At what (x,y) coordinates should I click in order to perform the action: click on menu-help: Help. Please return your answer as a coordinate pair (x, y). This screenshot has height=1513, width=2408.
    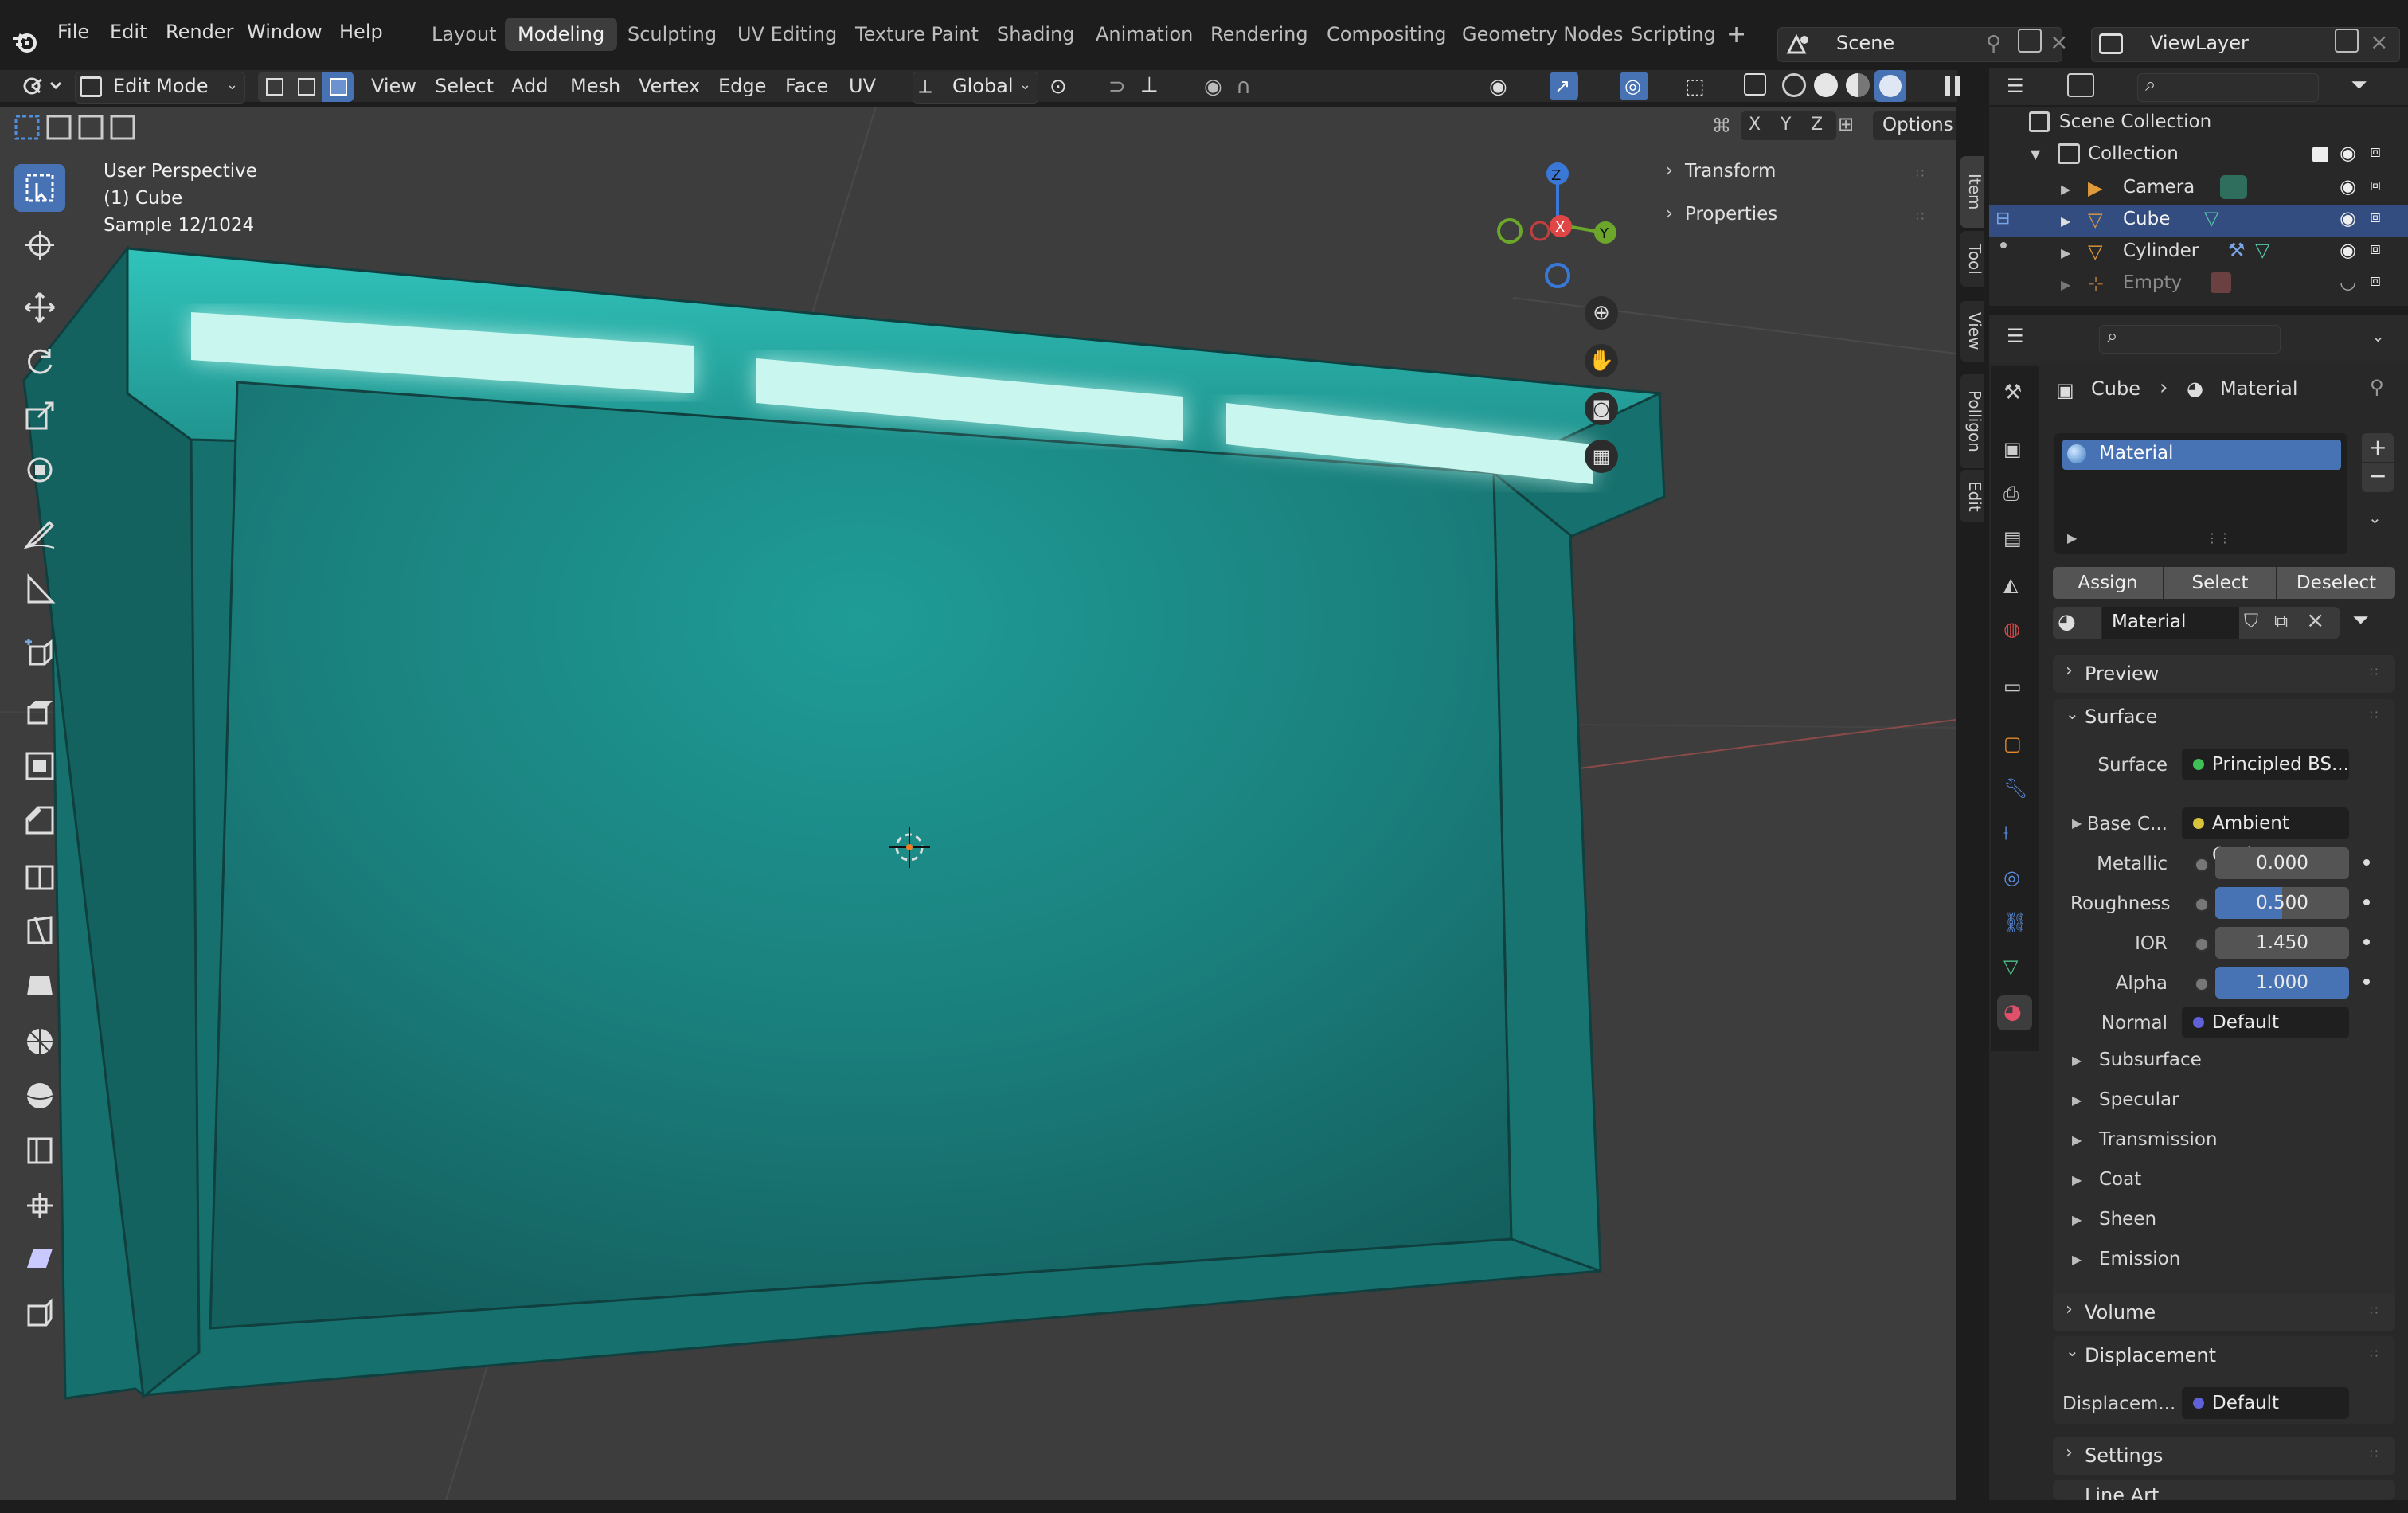
    Looking at the image, I should click on (361, 32).